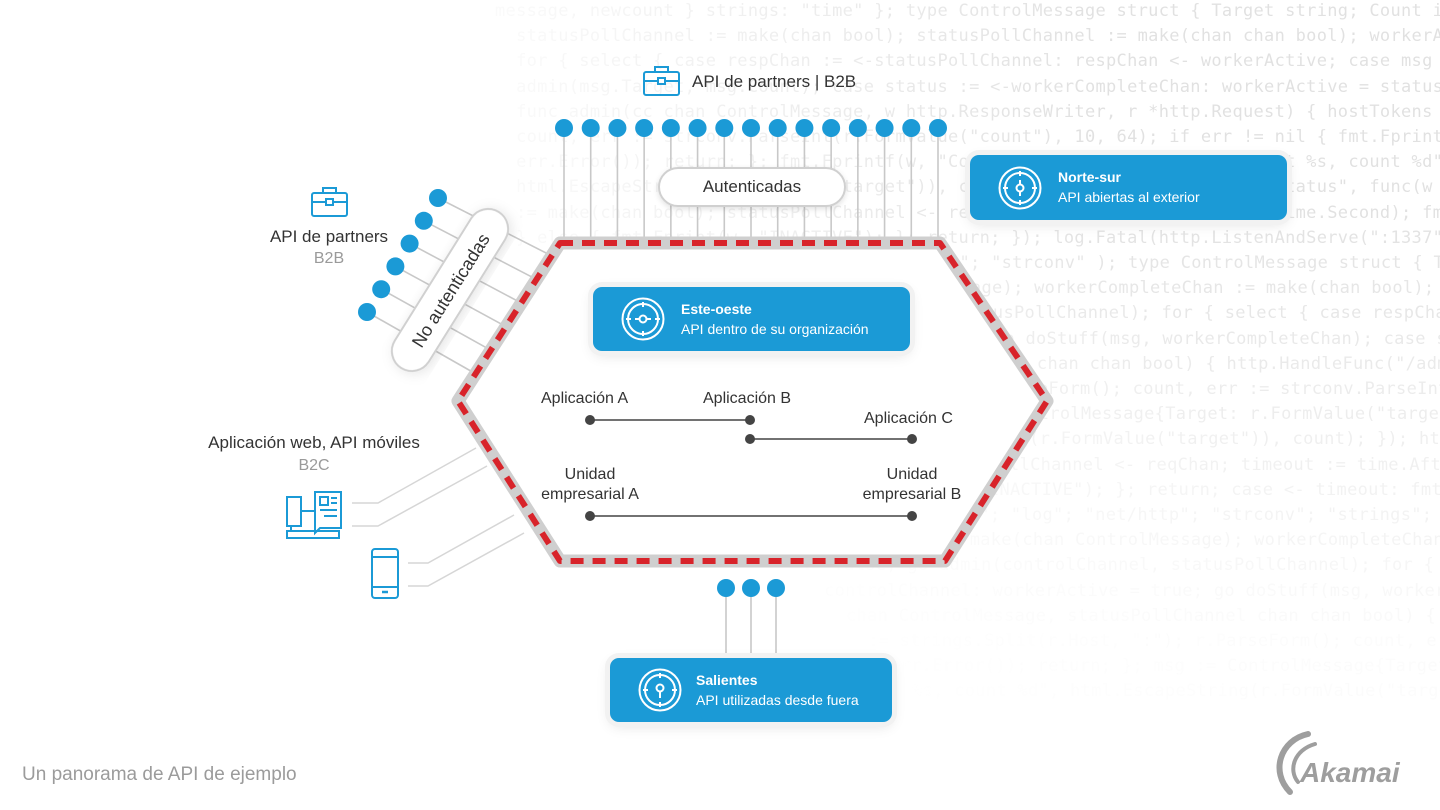  I want to click on left-partners-sublabel: B2B, so click(329, 258).